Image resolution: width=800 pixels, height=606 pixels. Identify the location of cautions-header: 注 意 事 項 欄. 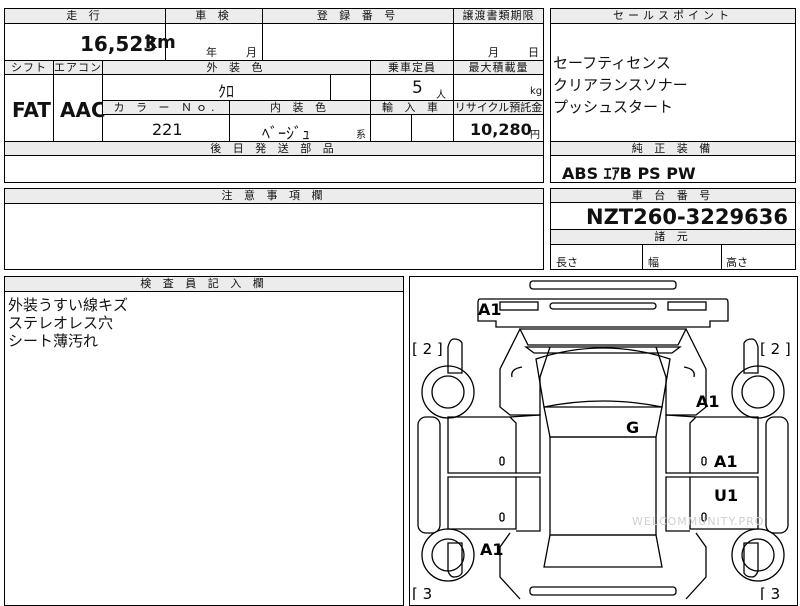
(274, 196).